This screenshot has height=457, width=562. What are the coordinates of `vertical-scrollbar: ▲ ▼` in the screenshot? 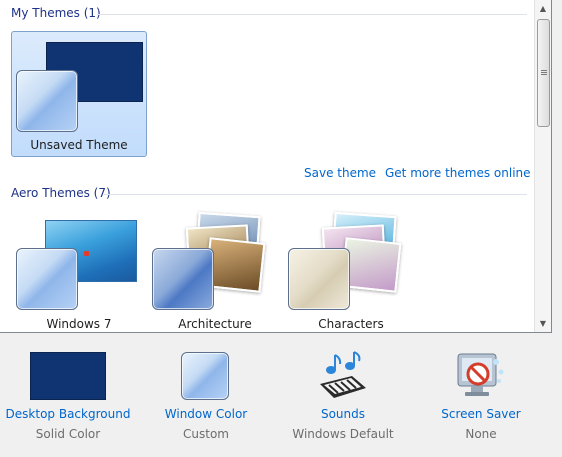 It's located at (542, 166).